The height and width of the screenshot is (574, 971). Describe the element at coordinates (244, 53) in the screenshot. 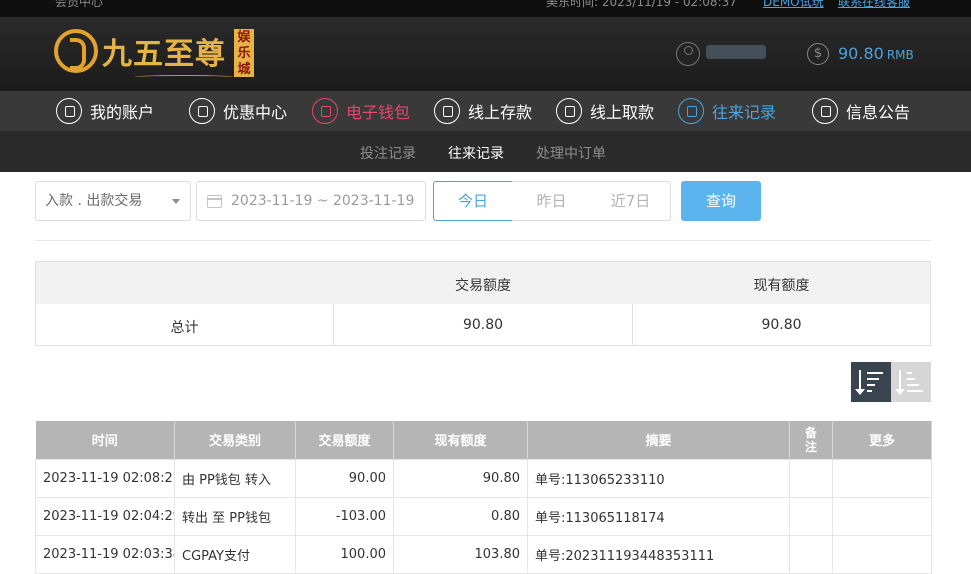

I see `brand-tag: 娱乐城` at that location.